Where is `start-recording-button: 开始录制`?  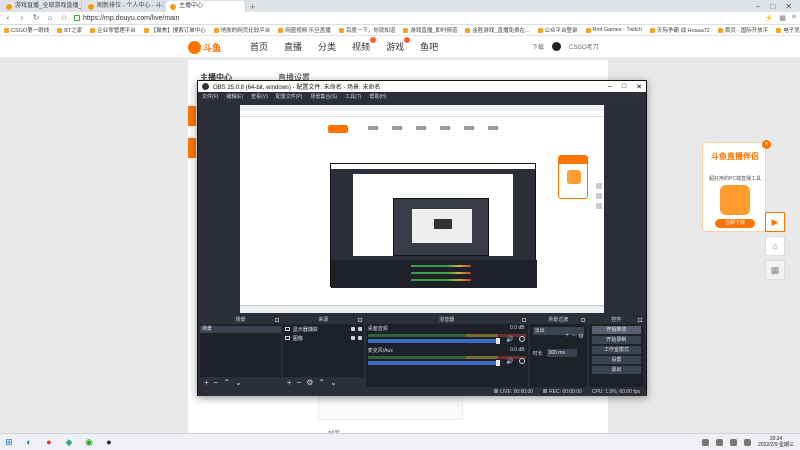
start-recording-button: 开始录制 is located at coordinates (616, 340).